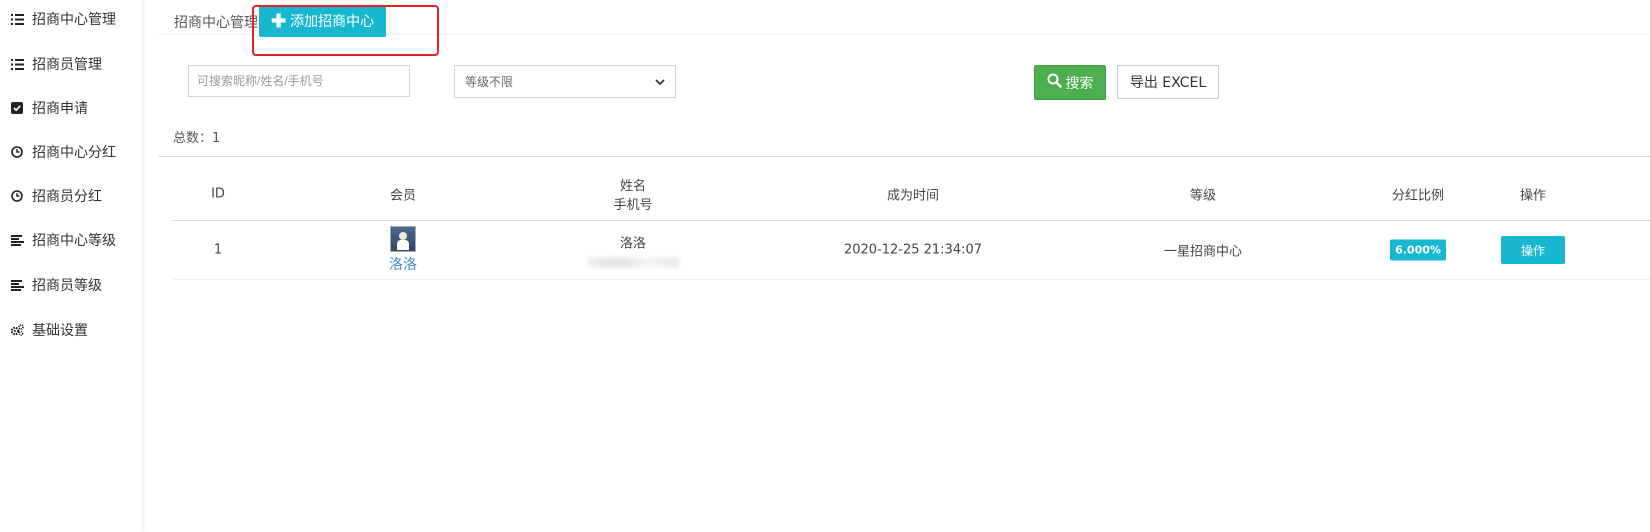 Image resolution: width=1650 pixels, height=532 pixels. I want to click on total-count: 总数：1, so click(197, 138).